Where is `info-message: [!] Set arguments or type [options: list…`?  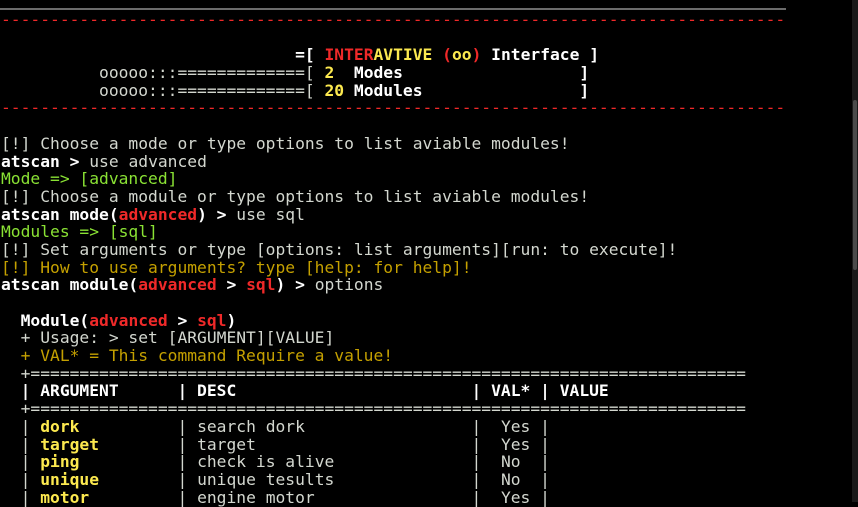
info-message: [!] Set arguments or type [options: list… is located at coordinates (339, 249).